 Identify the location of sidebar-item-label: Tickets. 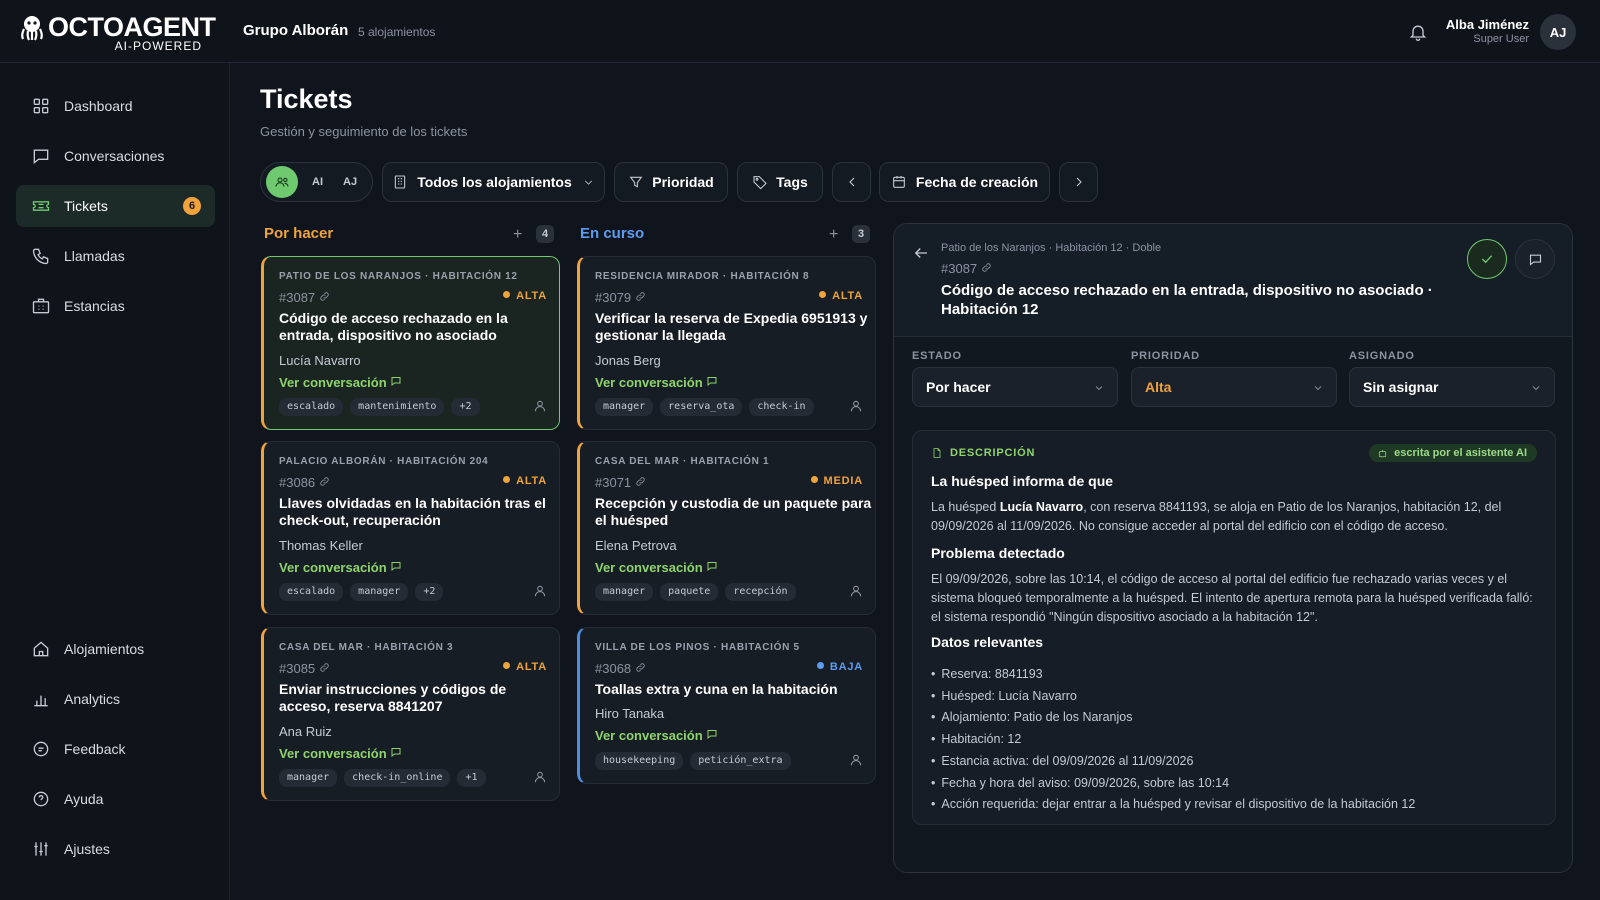
(86, 206).